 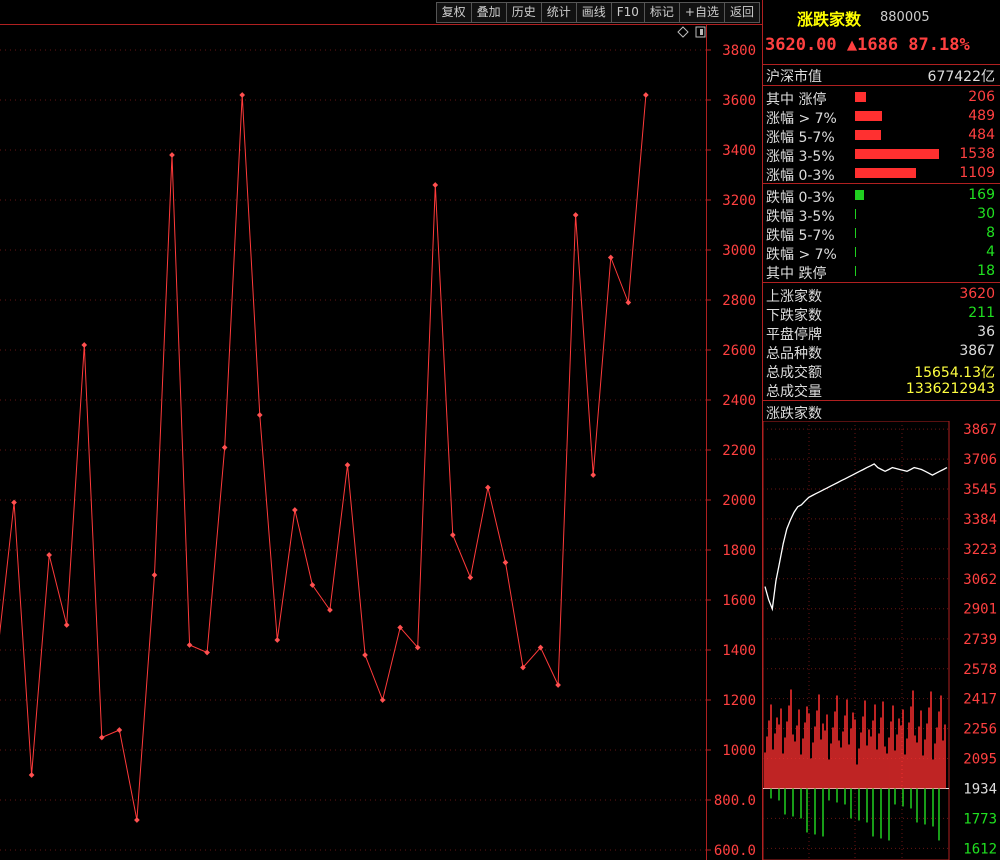 What do you see at coordinates (829, 19) in the screenshot?
I see `index-name: 涨跌家数` at bounding box center [829, 19].